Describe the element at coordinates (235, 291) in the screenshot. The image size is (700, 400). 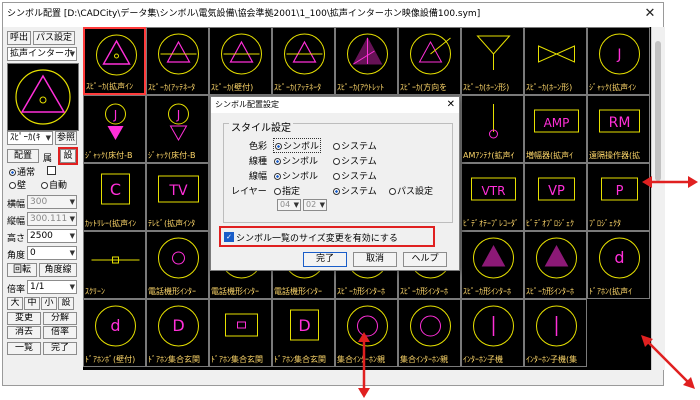
I see `symbol-caption: 電話機形ｲﾝﾀｰ` at that location.